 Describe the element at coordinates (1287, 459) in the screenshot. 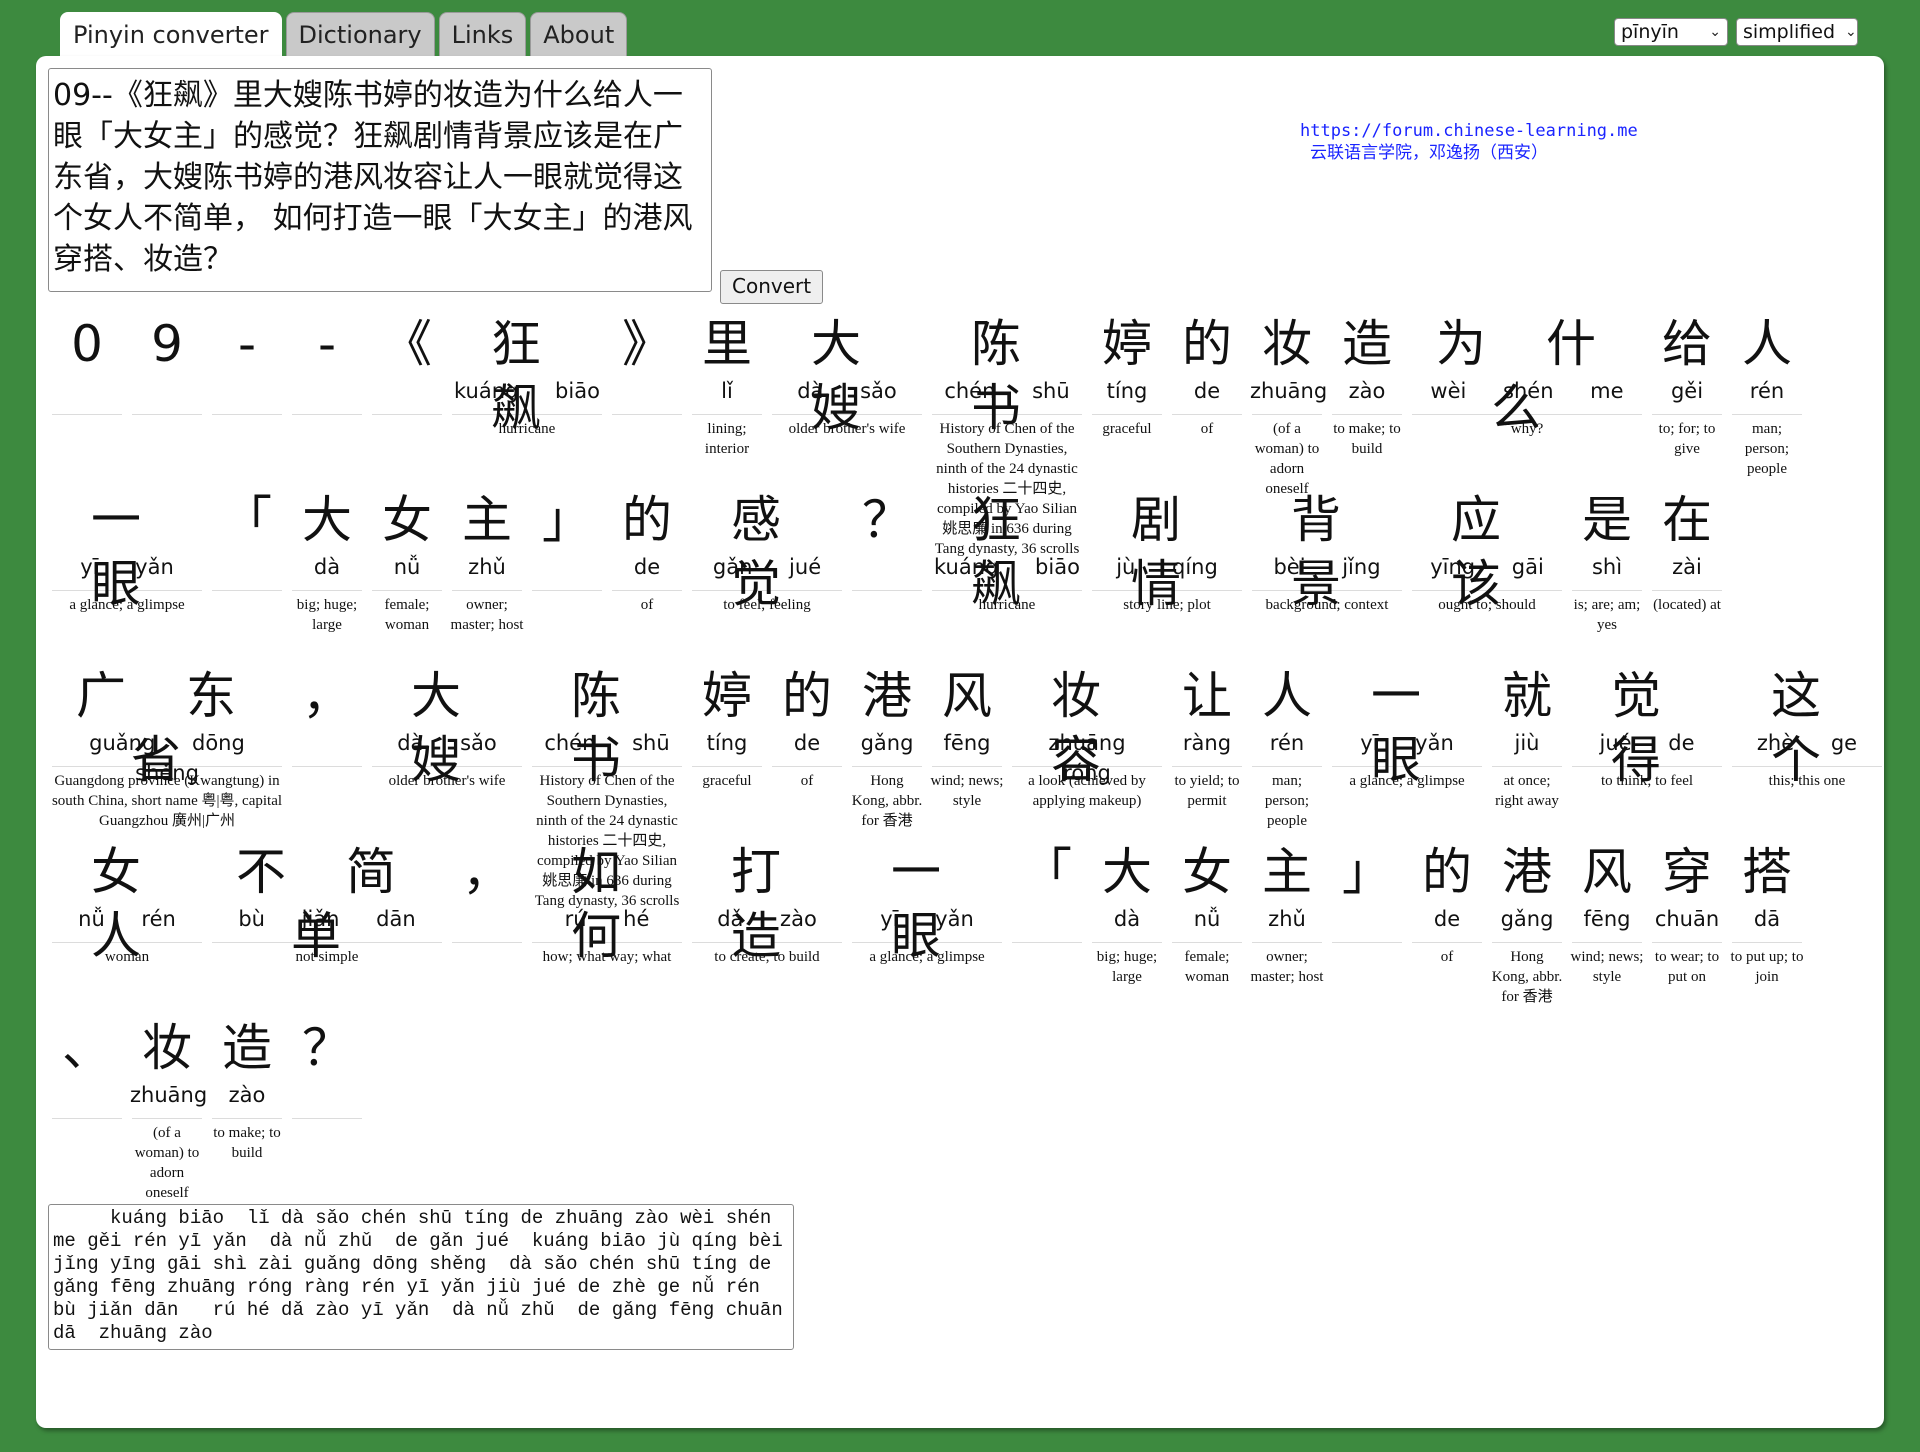

I see `gloss: (of a woman) to adorn oneself` at that location.